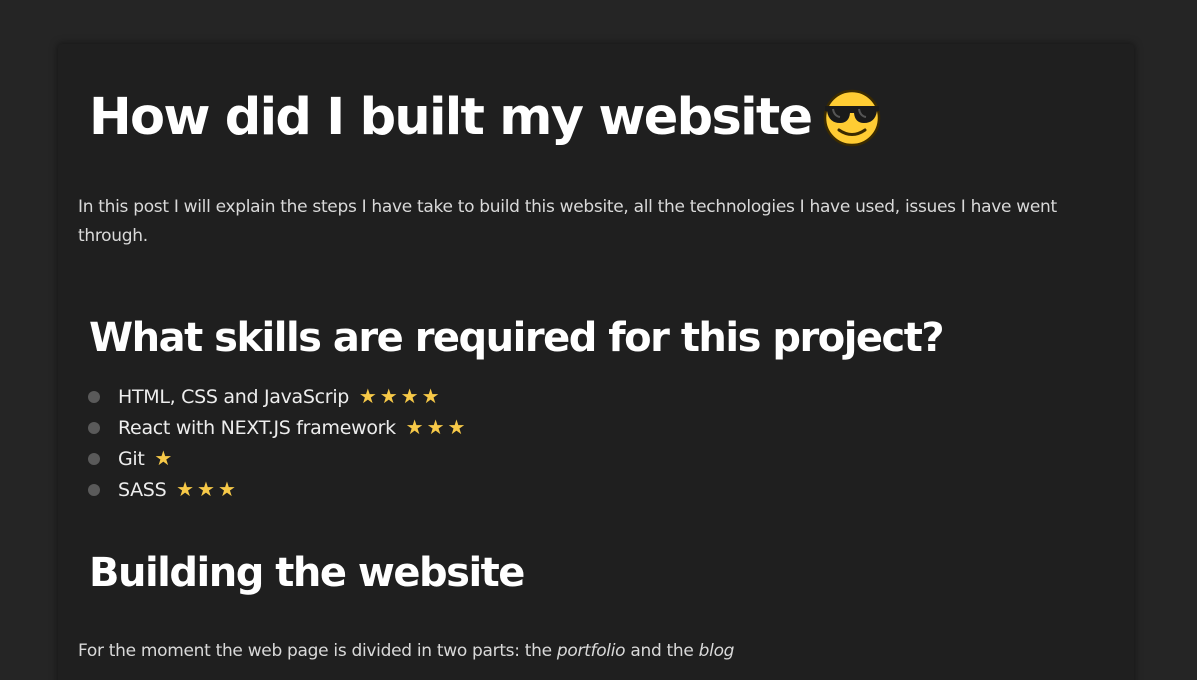 This screenshot has height=680, width=1197. I want to click on paragraph-text: and the, so click(662, 651).